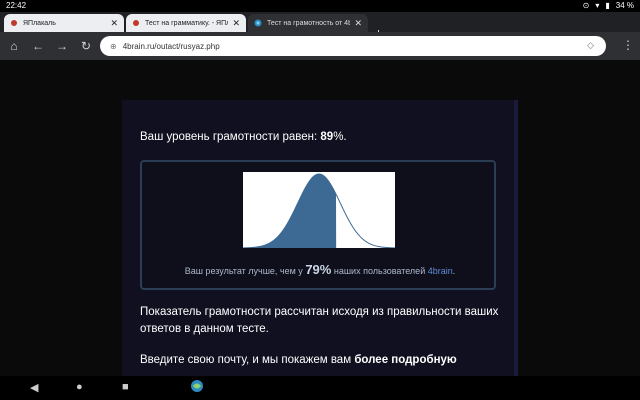 This screenshot has width=640, height=400. I want to click on menu-icon: ⋮, so click(628, 45).